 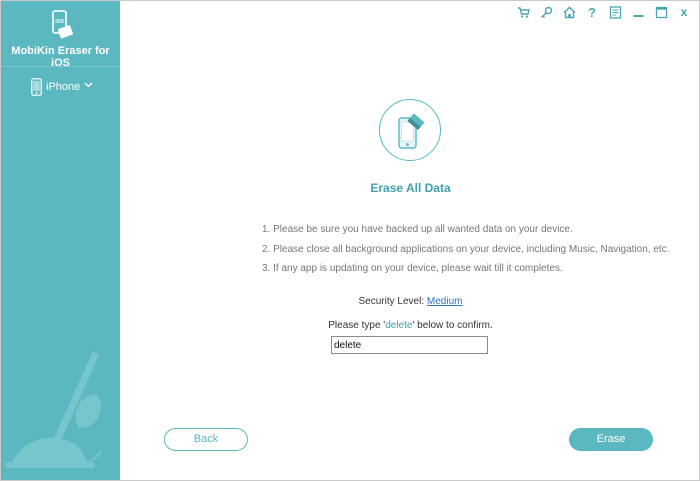 I want to click on erase-button: Erase, so click(x=611, y=439).